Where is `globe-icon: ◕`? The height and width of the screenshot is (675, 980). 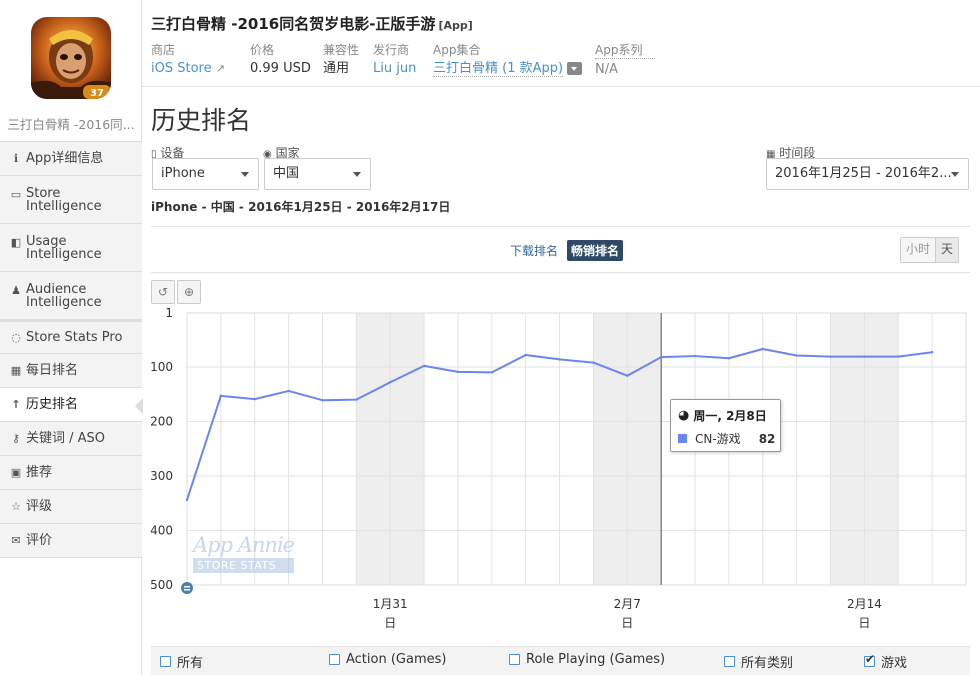
globe-icon: ◕ is located at coordinates (684, 415).